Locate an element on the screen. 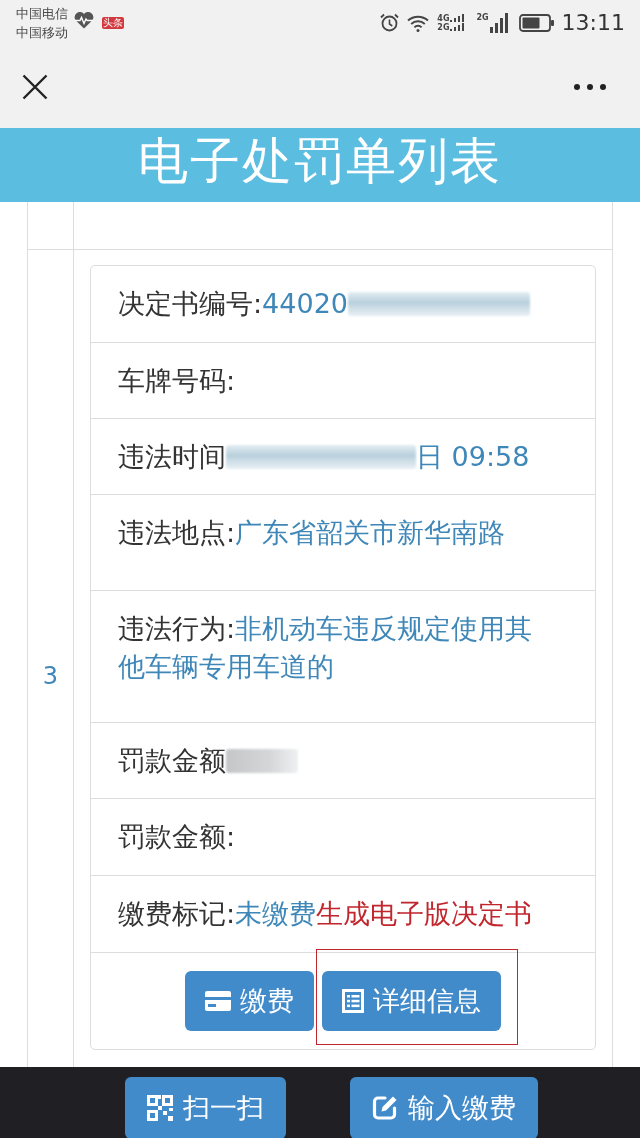  more-icon is located at coordinates (590, 86).